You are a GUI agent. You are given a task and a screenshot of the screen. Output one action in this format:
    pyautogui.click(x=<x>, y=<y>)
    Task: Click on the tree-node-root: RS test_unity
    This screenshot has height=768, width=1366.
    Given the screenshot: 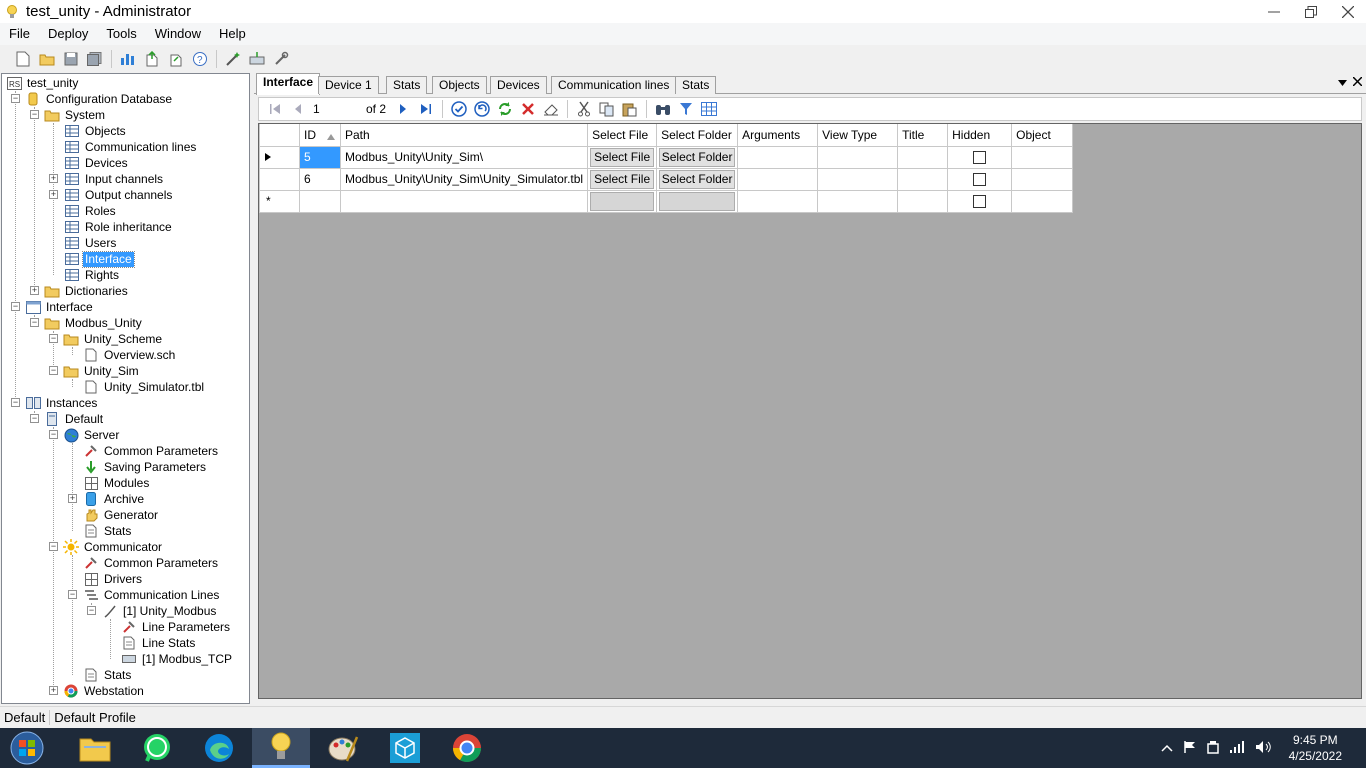 What is the action you would take?
    pyautogui.click(x=43, y=83)
    